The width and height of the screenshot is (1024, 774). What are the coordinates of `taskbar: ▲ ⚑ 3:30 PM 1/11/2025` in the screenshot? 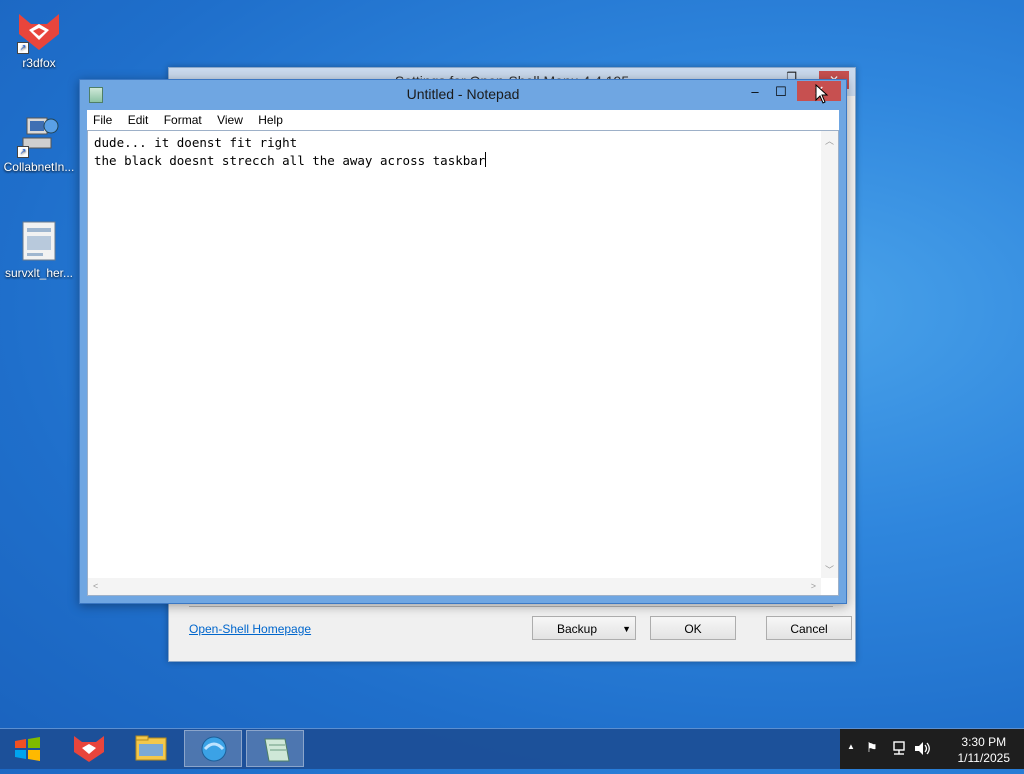 It's located at (512, 748).